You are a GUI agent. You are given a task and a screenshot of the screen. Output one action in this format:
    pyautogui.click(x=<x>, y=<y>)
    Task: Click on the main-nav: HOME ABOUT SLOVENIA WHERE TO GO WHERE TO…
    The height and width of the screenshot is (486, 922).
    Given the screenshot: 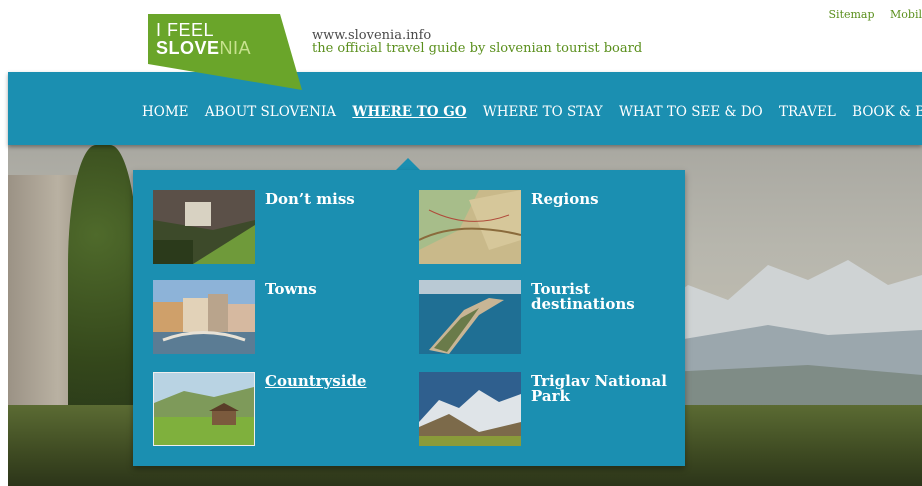 What is the action you would take?
    pyautogui.click(x=532, y=112)
    